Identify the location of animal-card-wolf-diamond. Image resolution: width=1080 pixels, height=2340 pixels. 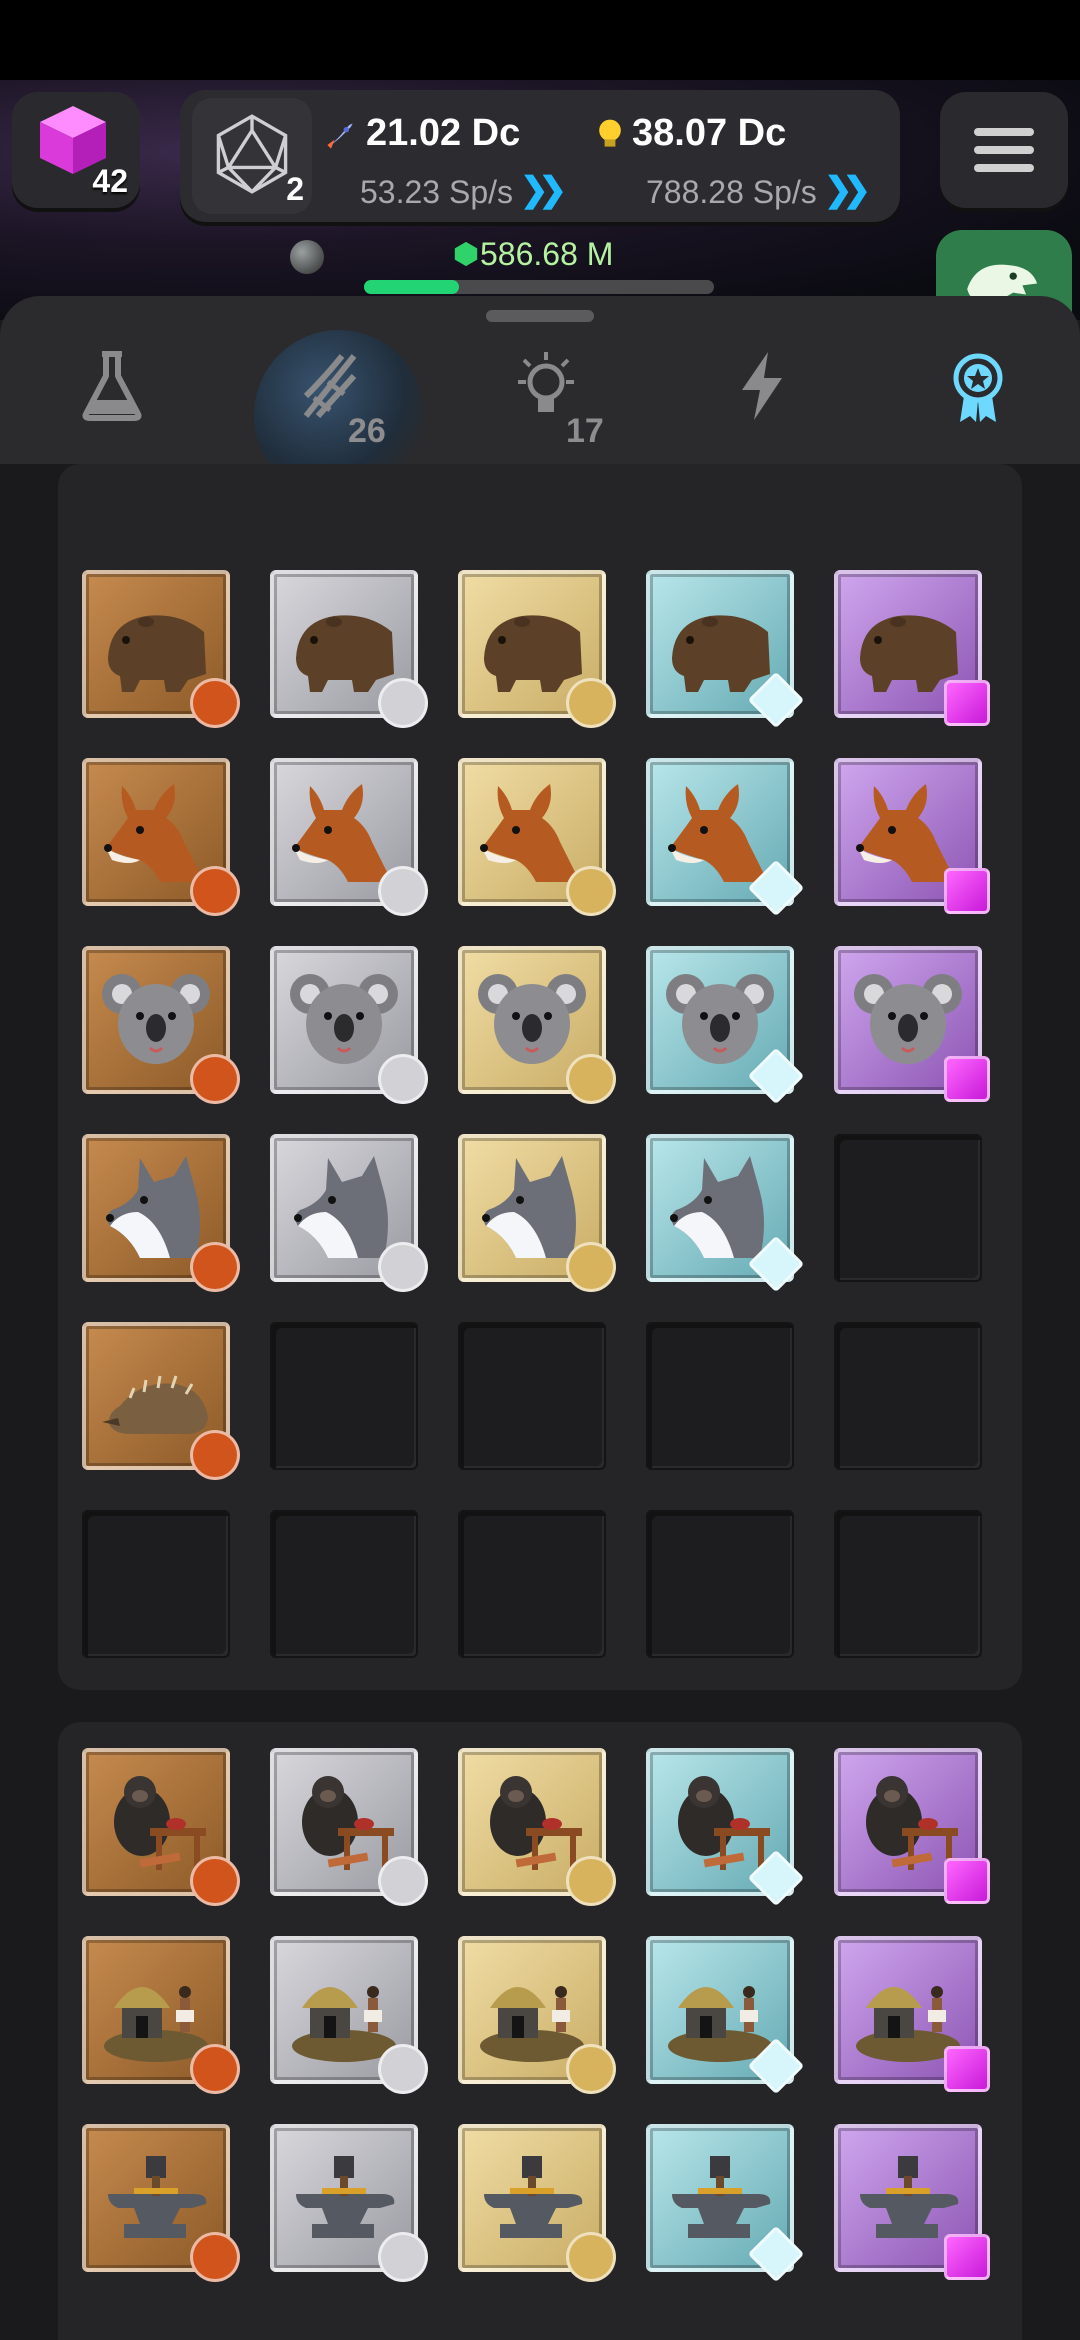
(725, 1213).